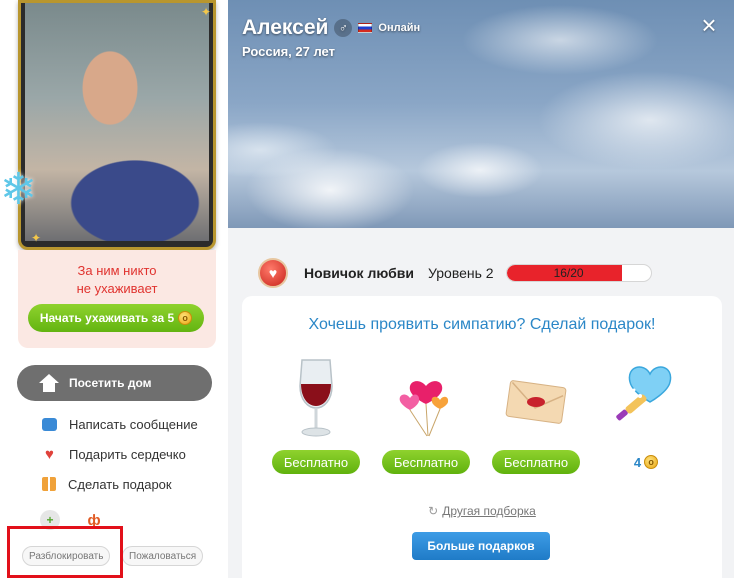  I want to click on start-courting-button: Начать ухаживать за 5 o, so click(116, 318).